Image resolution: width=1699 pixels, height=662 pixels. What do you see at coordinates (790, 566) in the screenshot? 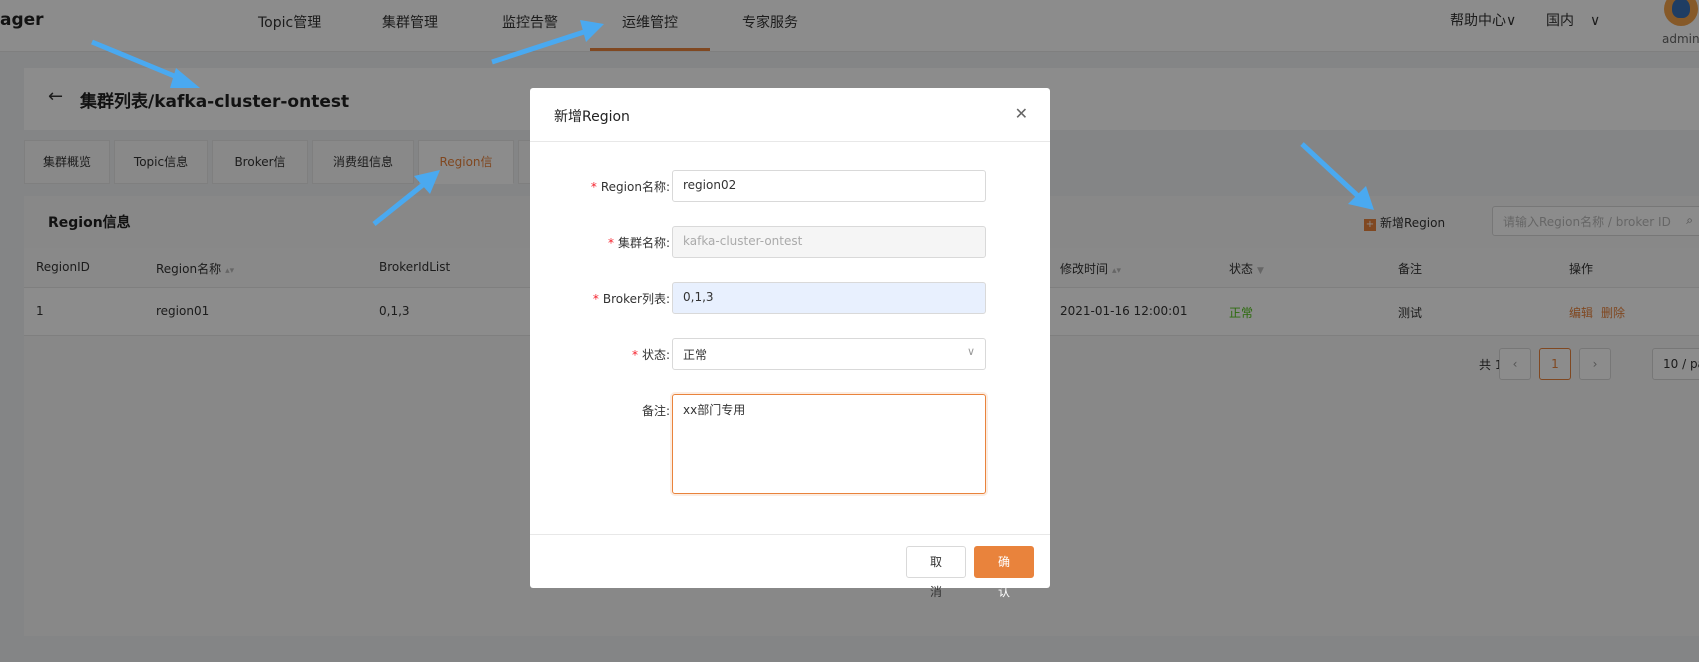
I see `modal-footer: 取 消 确 认` at bounding box center [790, 566].